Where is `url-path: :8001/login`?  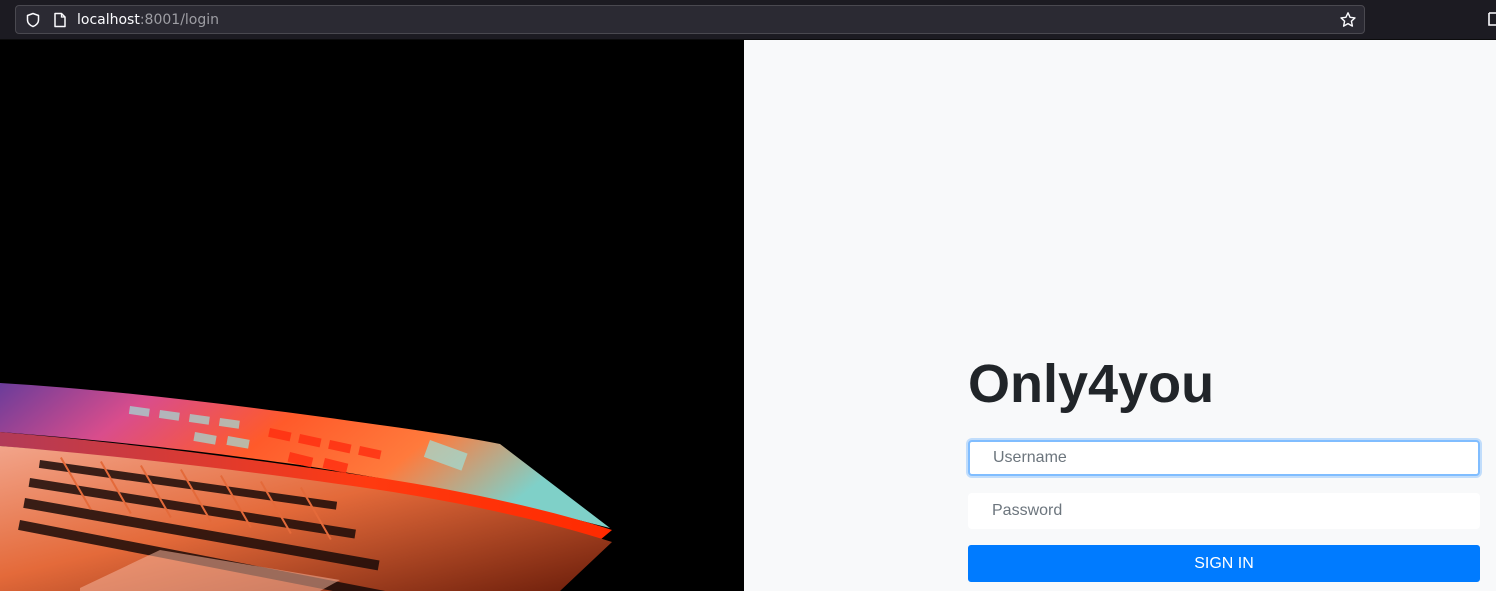 url-path: :8001/login is located at coordinates (179, 20).